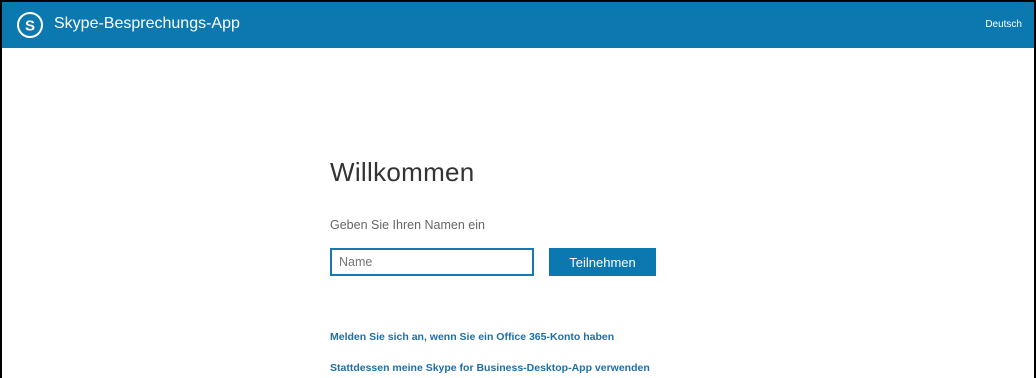 This screenshot has height=378, width=1036. What do you see at coordinates (402, 172) in the screenshot?
I see `welcome-heading: Willkommen` at bounding box center [402, 172].